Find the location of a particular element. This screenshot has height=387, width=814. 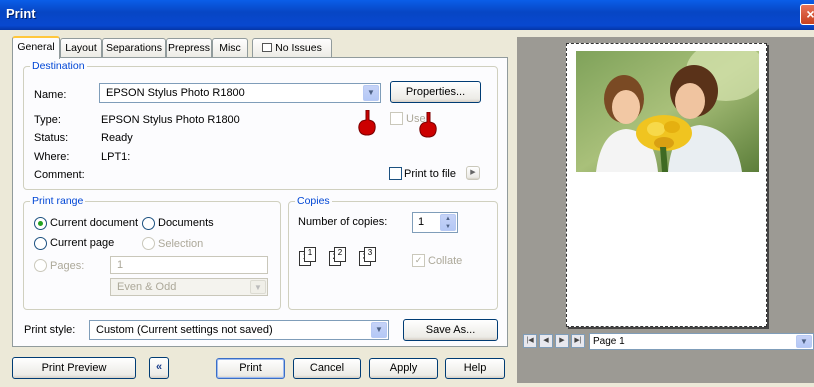

collate-page: 2 is located at coordinates (340, 254).